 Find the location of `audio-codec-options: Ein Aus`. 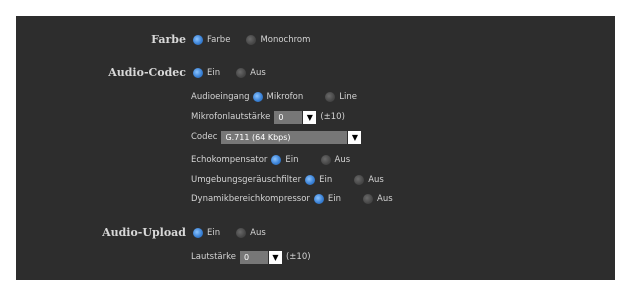

audio-codec-options: Ein Aus is located at coordinates (237, 73).